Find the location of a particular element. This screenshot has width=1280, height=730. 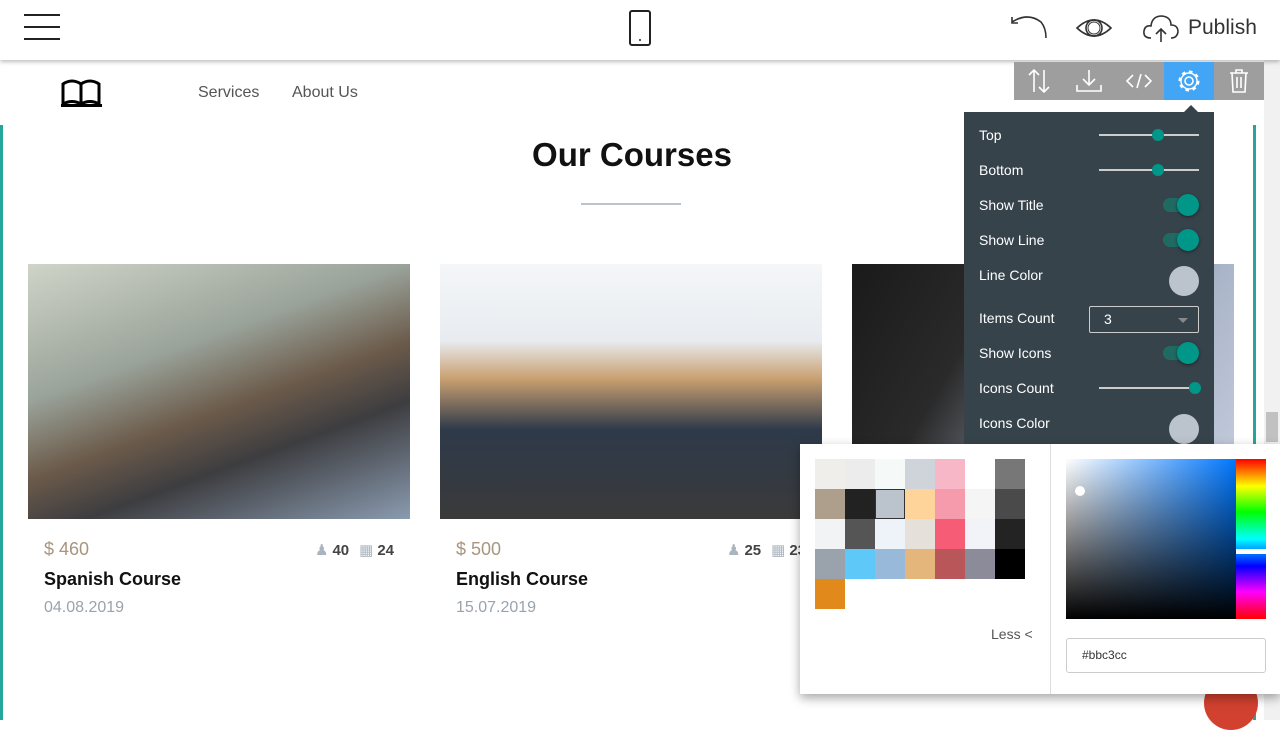

scrollbar-thumb is located at coordinates (1272, 427).